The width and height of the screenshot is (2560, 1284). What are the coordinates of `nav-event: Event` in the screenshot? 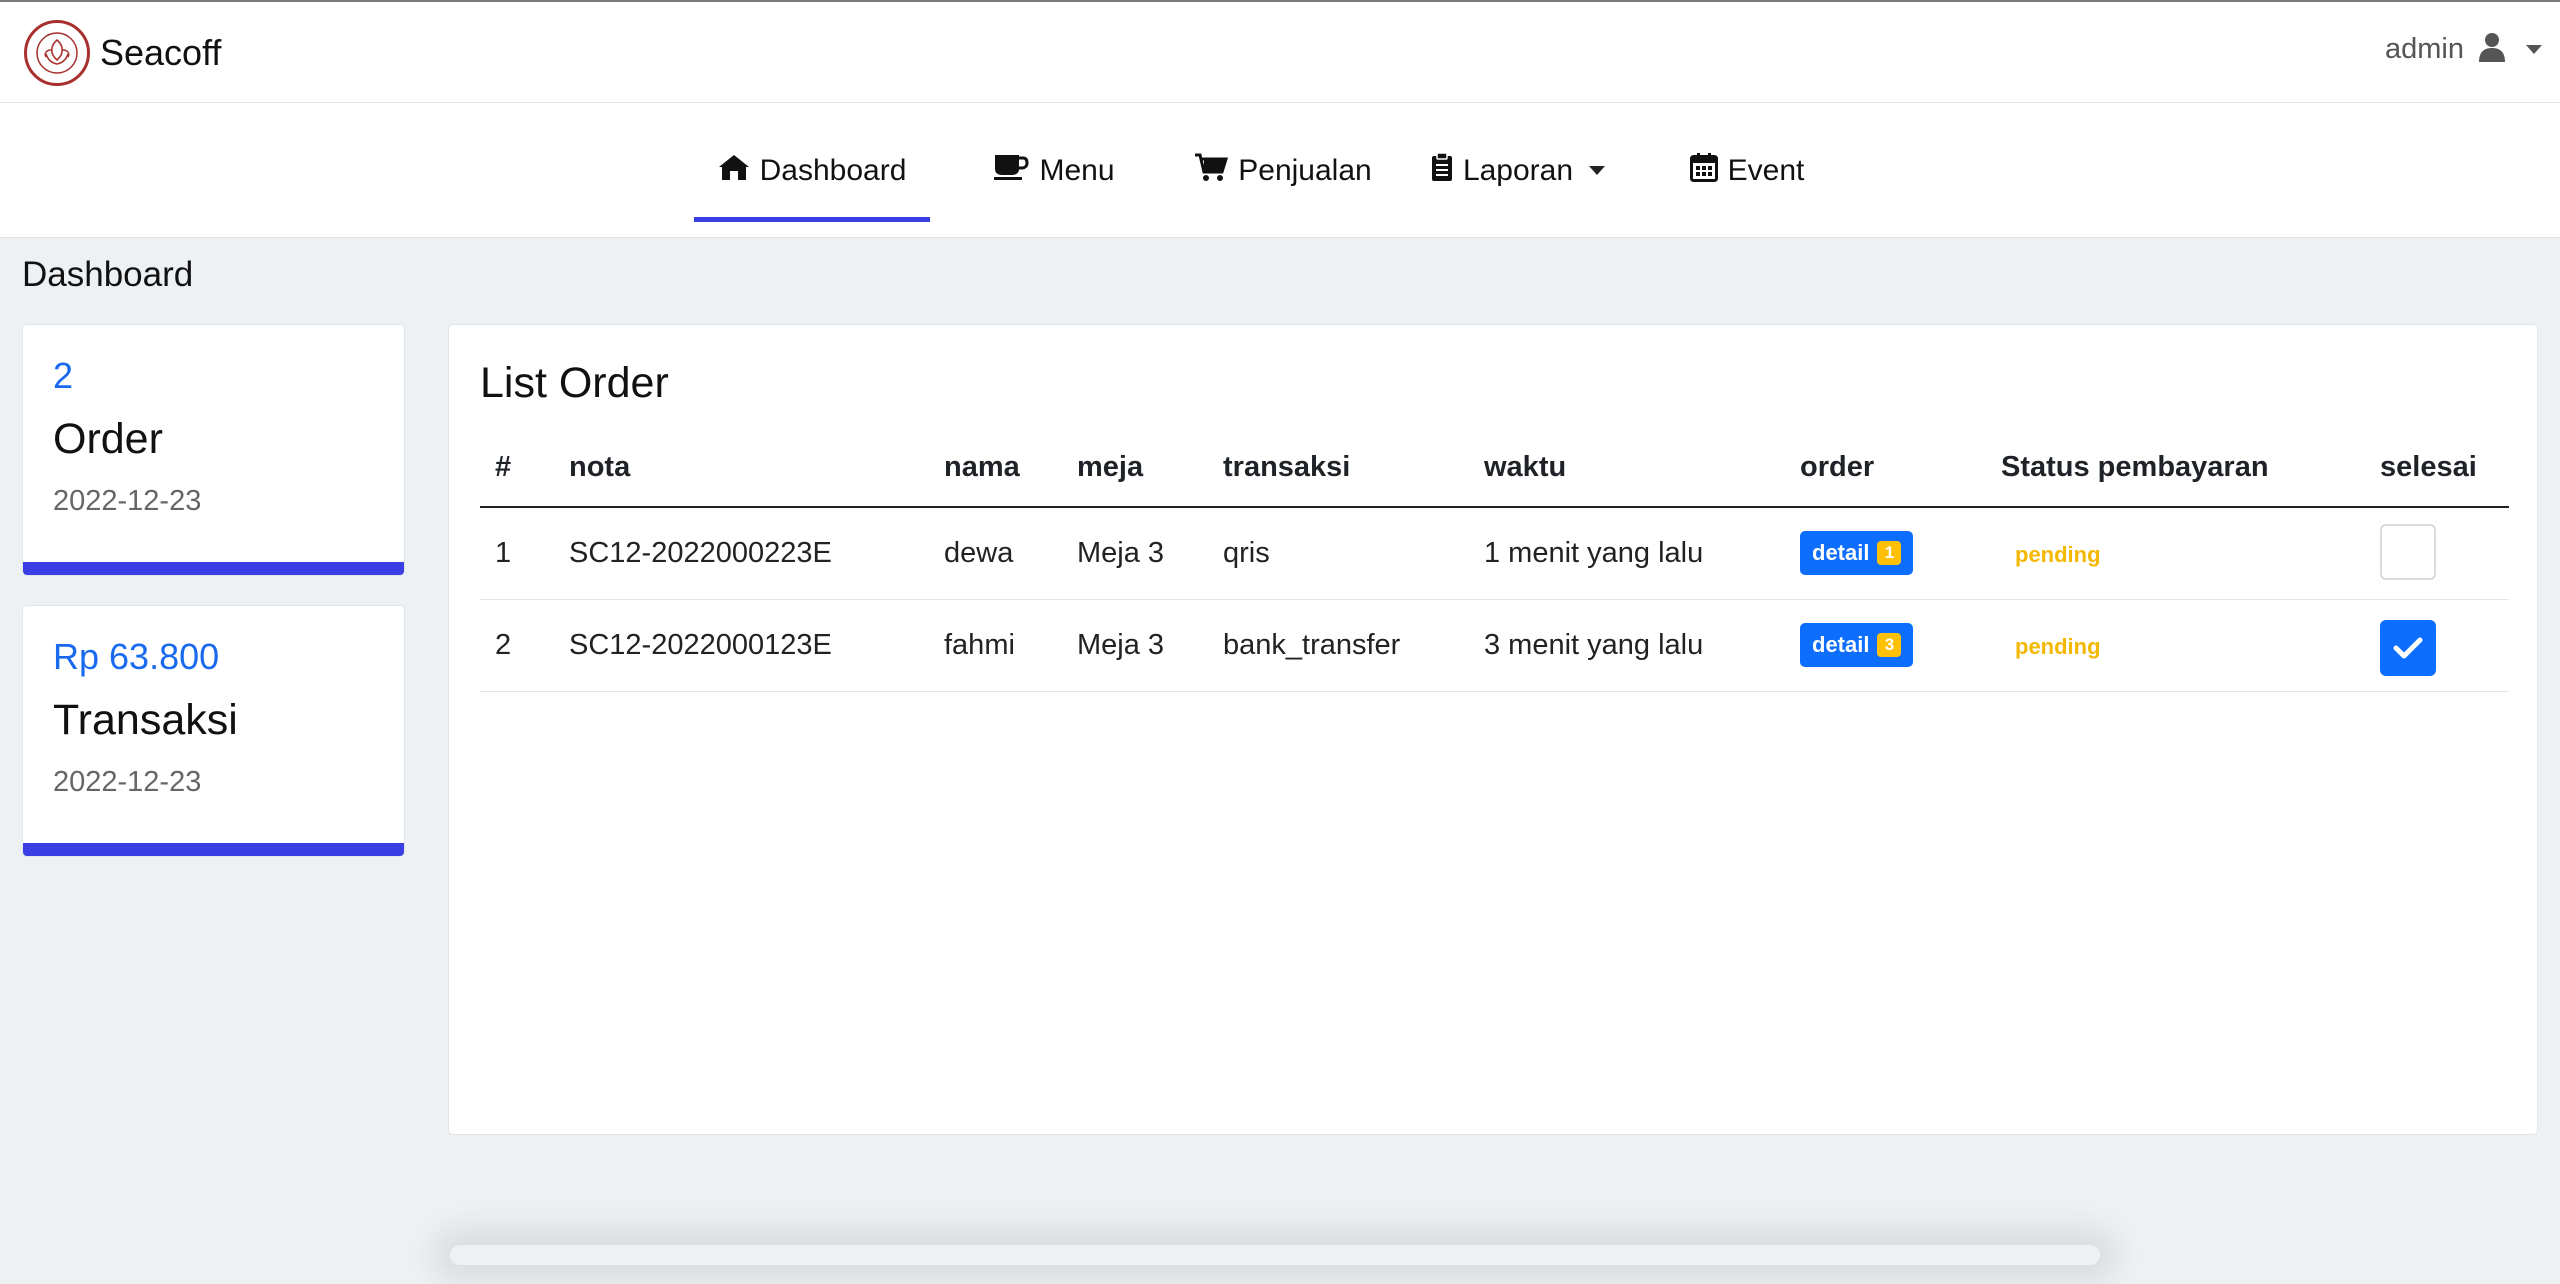 It's located at (1747, 170).